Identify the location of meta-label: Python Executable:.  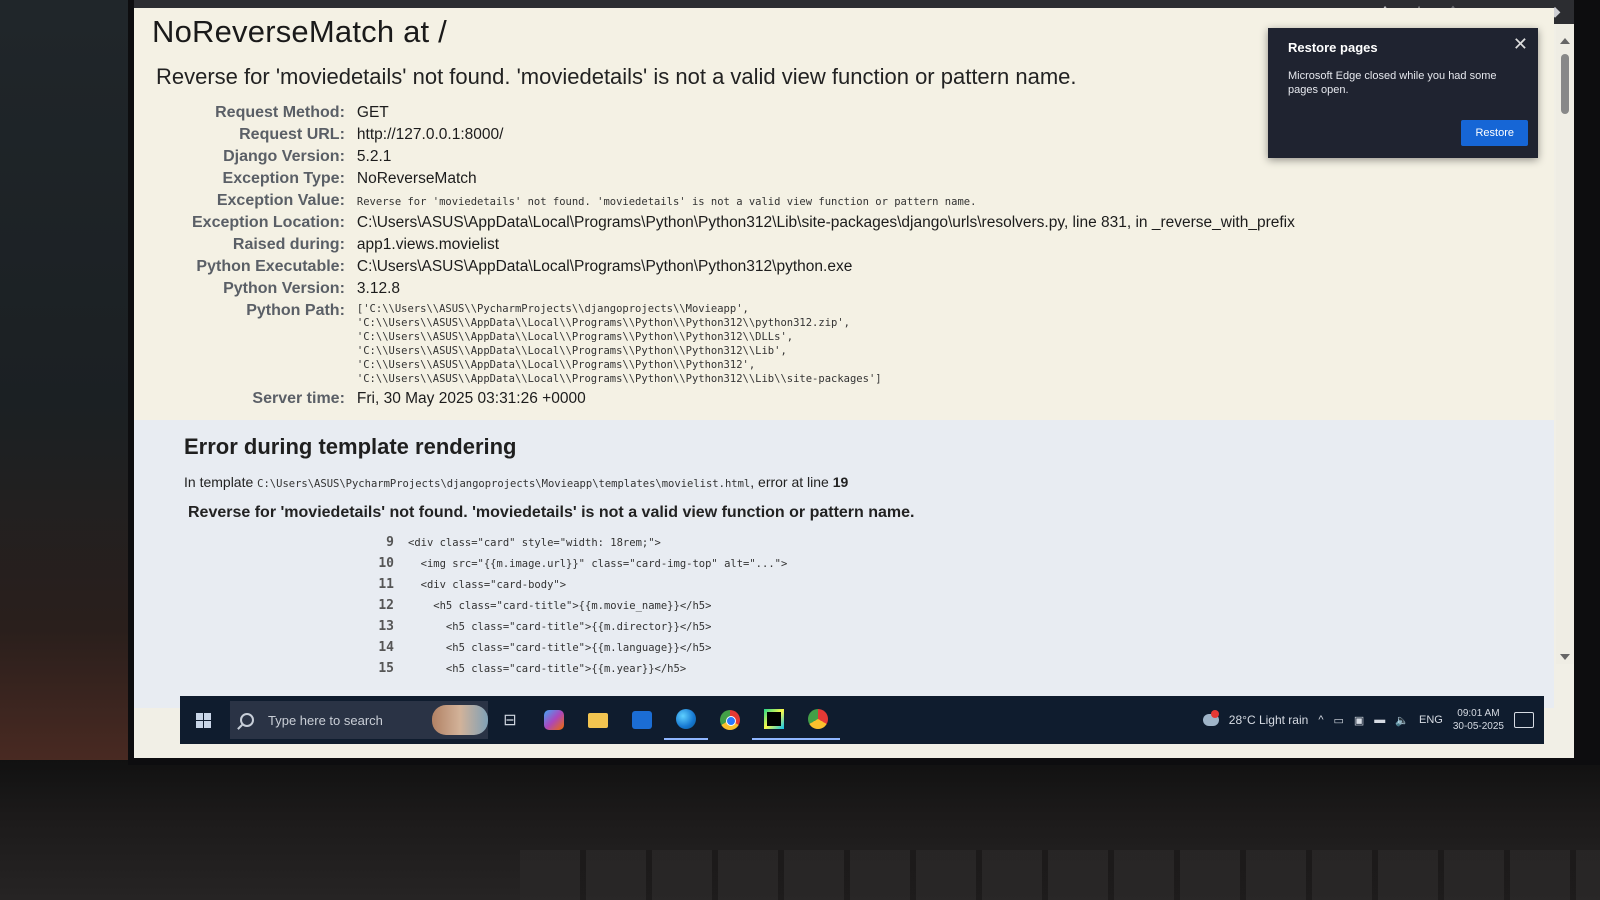
(270, 266).